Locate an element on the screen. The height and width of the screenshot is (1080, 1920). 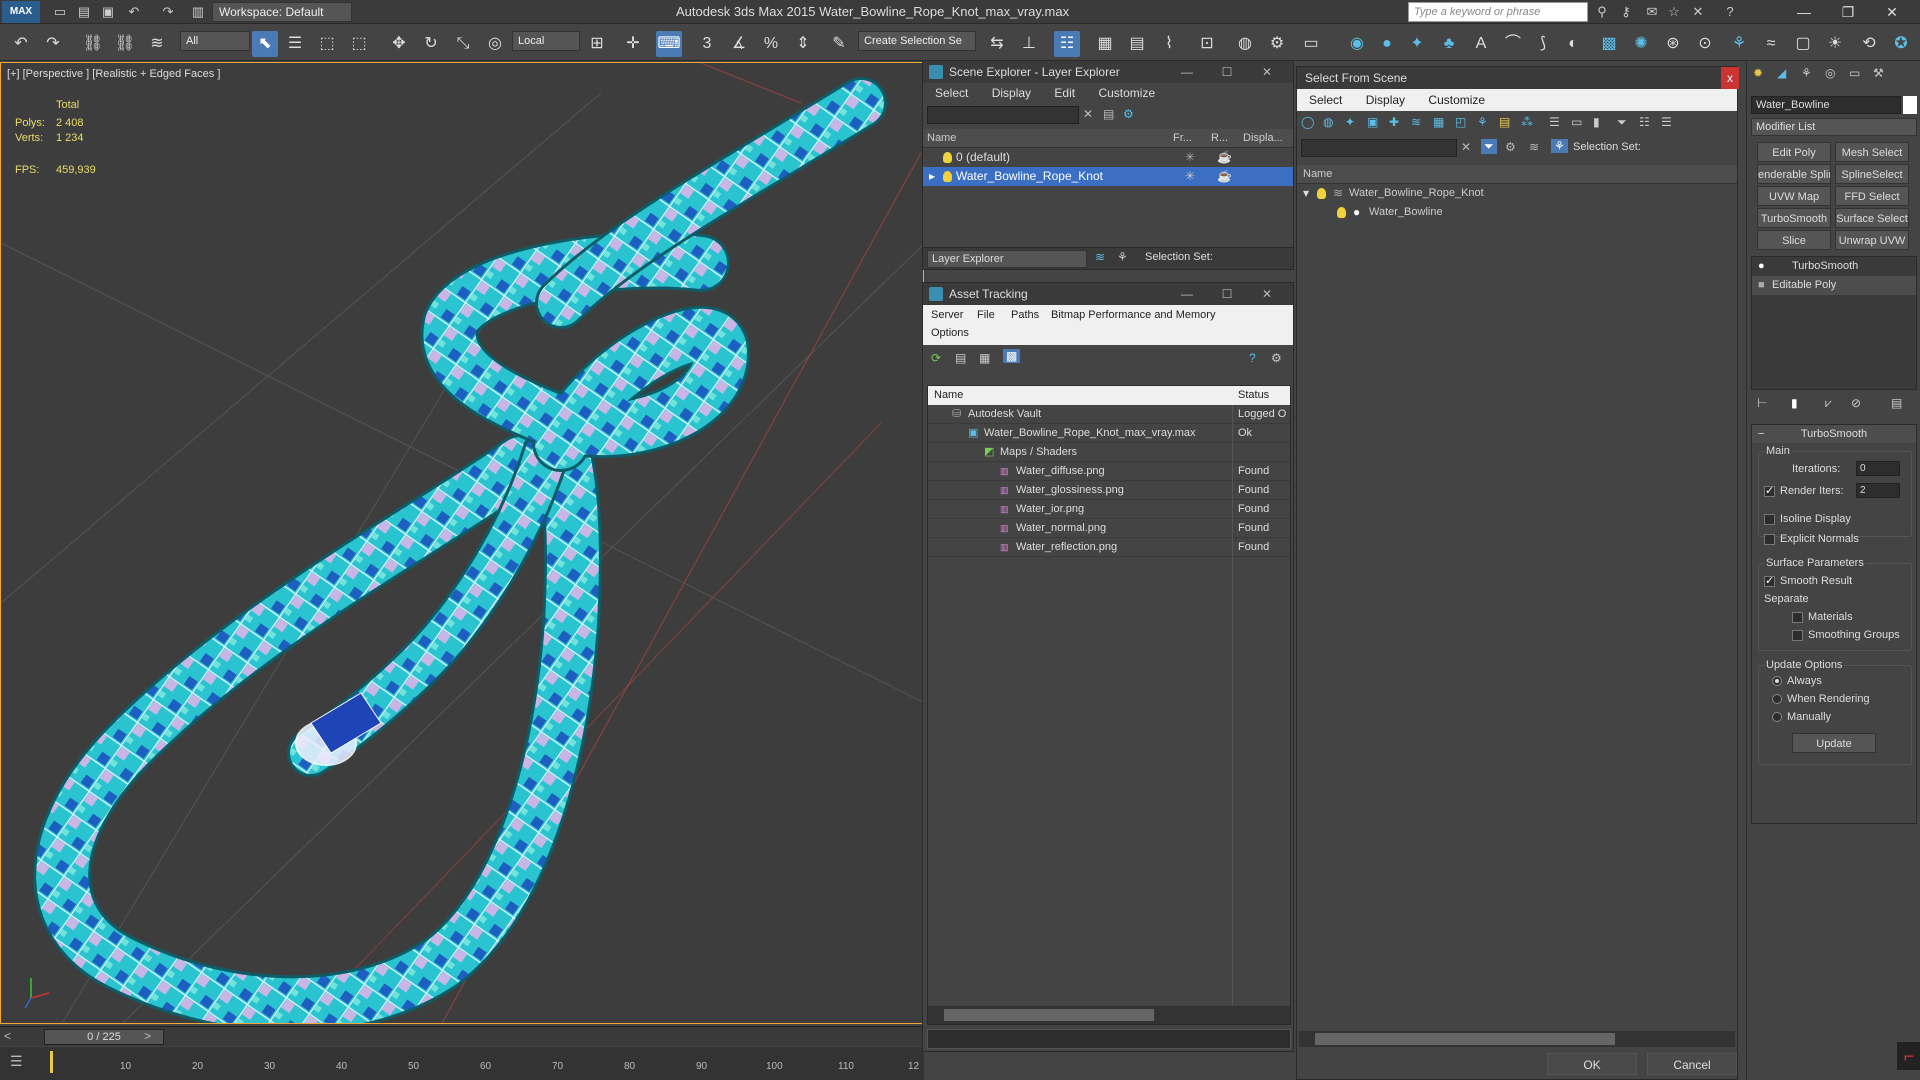
track-bar-icon: ☰ is located at coordinates (16, 1061).